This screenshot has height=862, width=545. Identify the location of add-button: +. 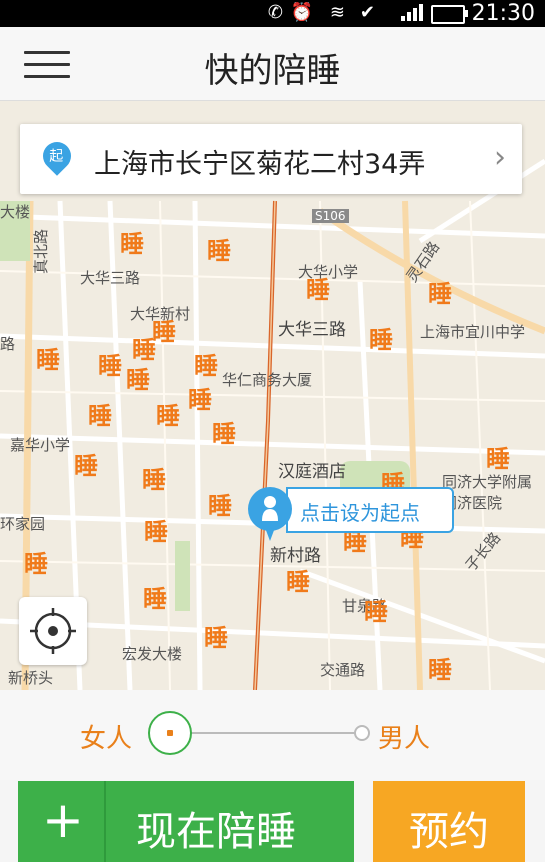
(62, 821).